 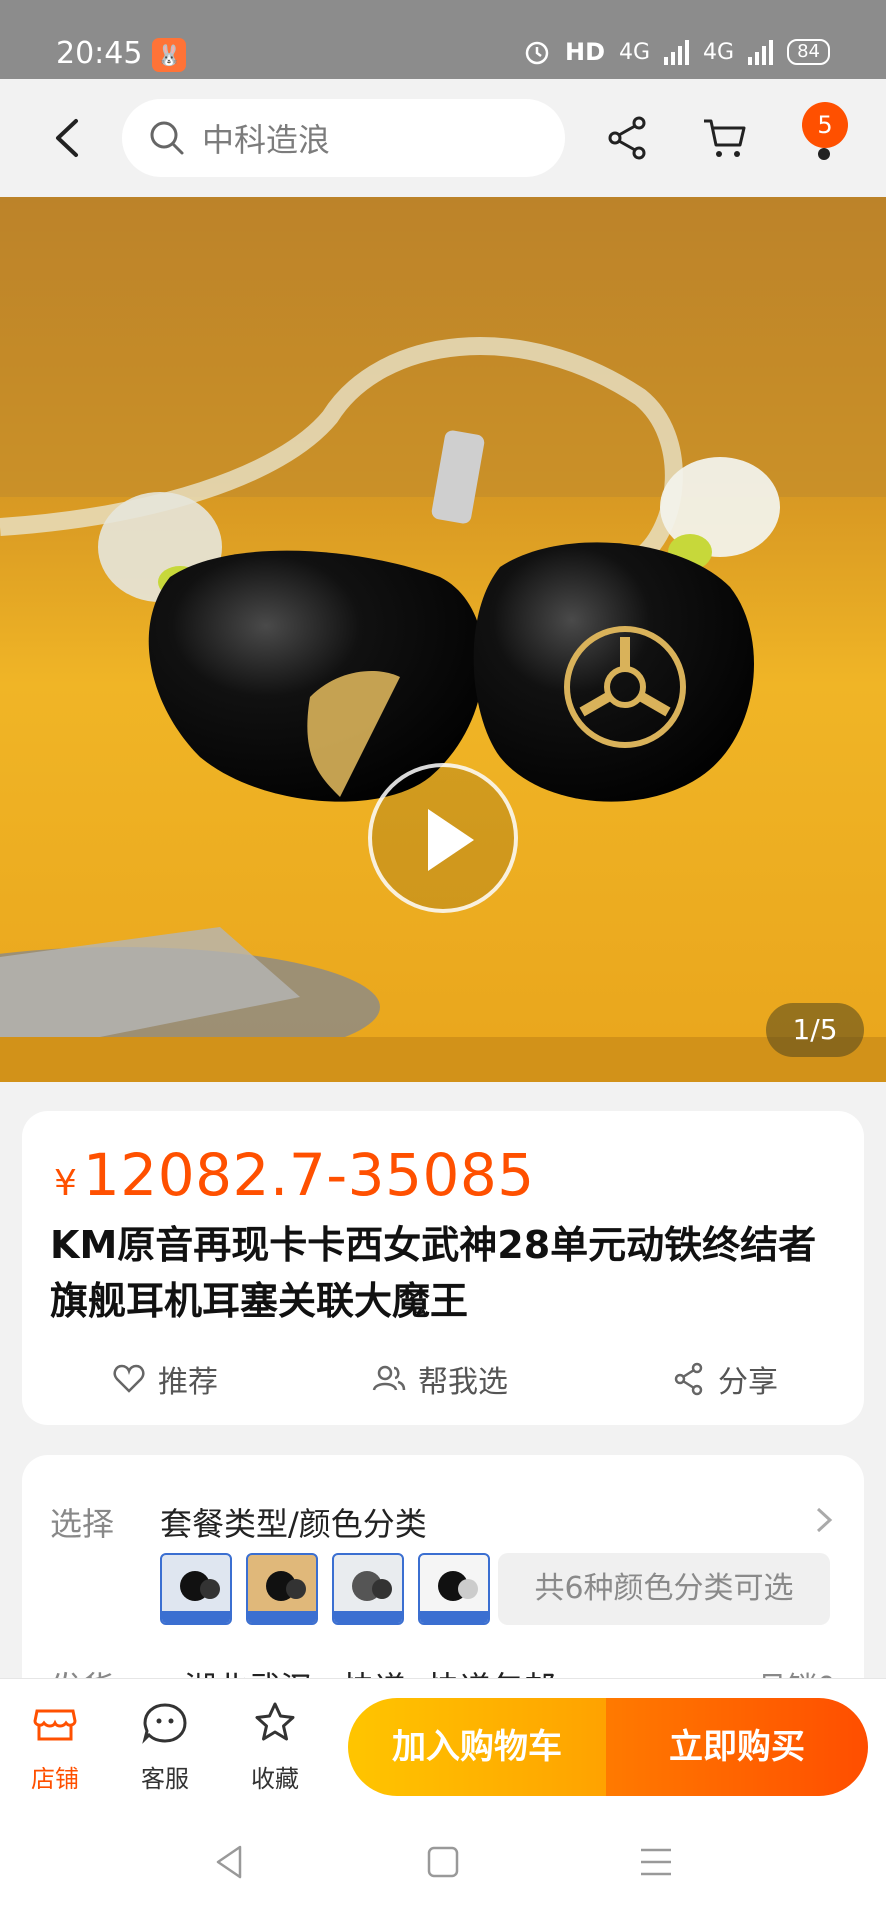 What do you see at coordinates (824, 1520) in the screenshot?
I see `chevron-right-icon` at bounding box center [824, 1520].